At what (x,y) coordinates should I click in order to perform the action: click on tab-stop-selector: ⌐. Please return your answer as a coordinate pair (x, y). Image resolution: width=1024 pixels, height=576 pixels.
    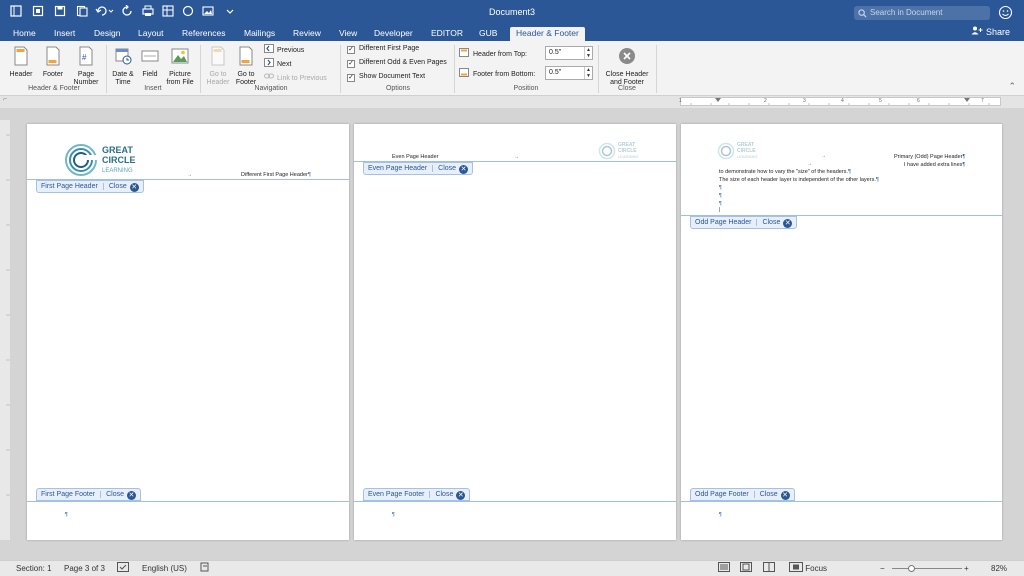
    Looking at the image, I should click on (5, 99).